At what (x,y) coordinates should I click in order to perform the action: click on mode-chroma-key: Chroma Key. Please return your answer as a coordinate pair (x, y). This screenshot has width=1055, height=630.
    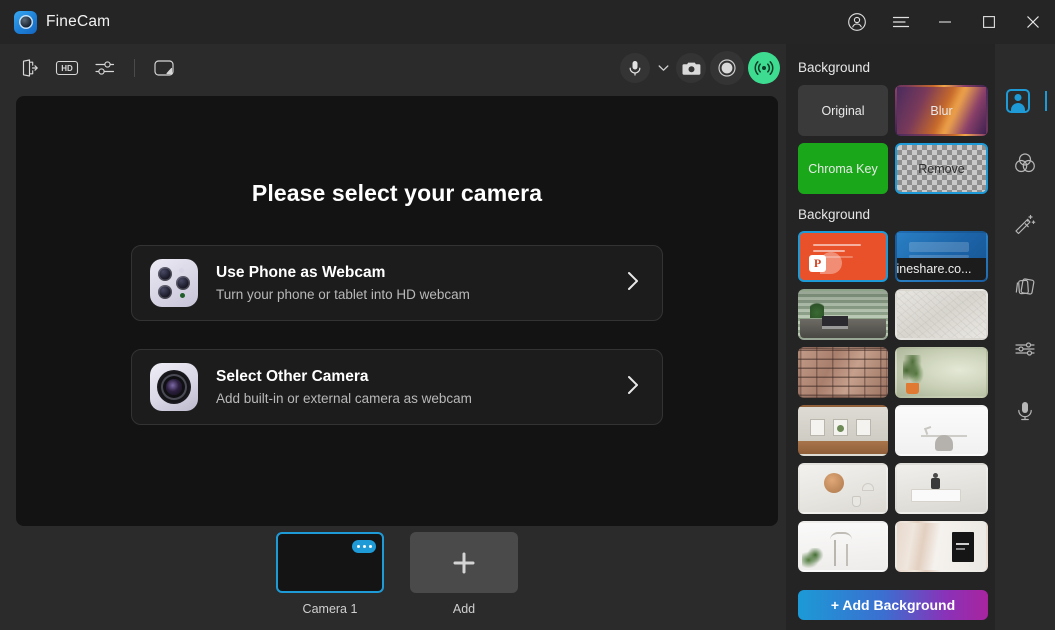
    Looking at the image, I should click on (843, 168).